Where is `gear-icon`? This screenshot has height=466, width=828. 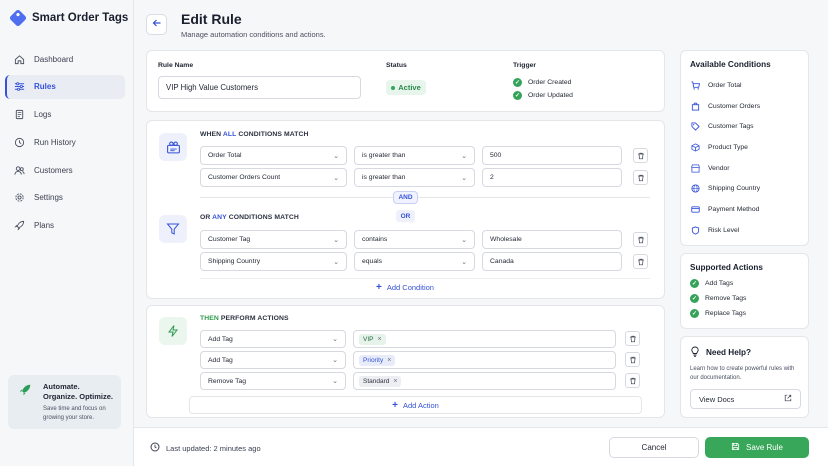 gear-icon is located at coordinates (19, 198).